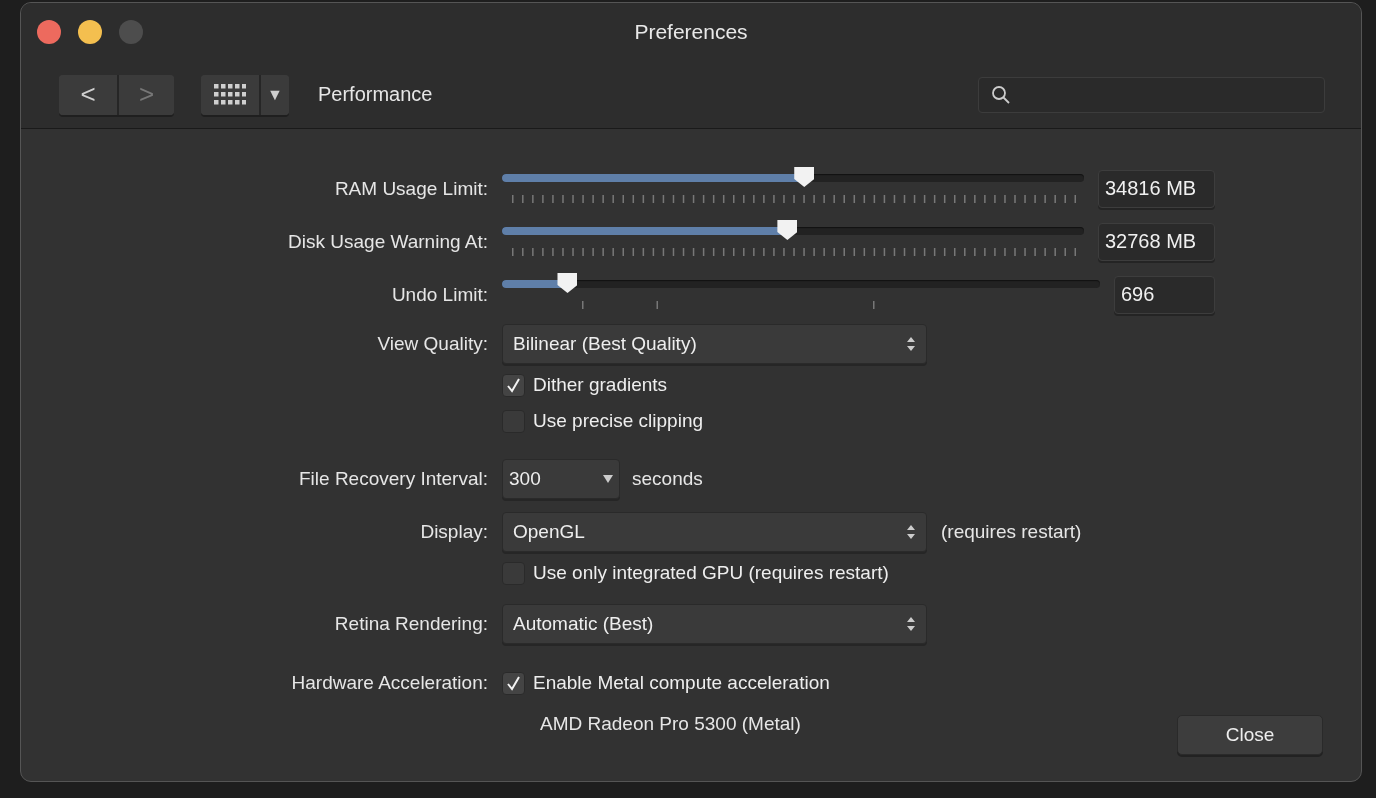 Image resolution: width=1376 pixels, height=798 pixels. What do you see at coordinates (432, 344) in the screenshot?
I see `setting-label: View Quality:` at bounding box center [432, 344].